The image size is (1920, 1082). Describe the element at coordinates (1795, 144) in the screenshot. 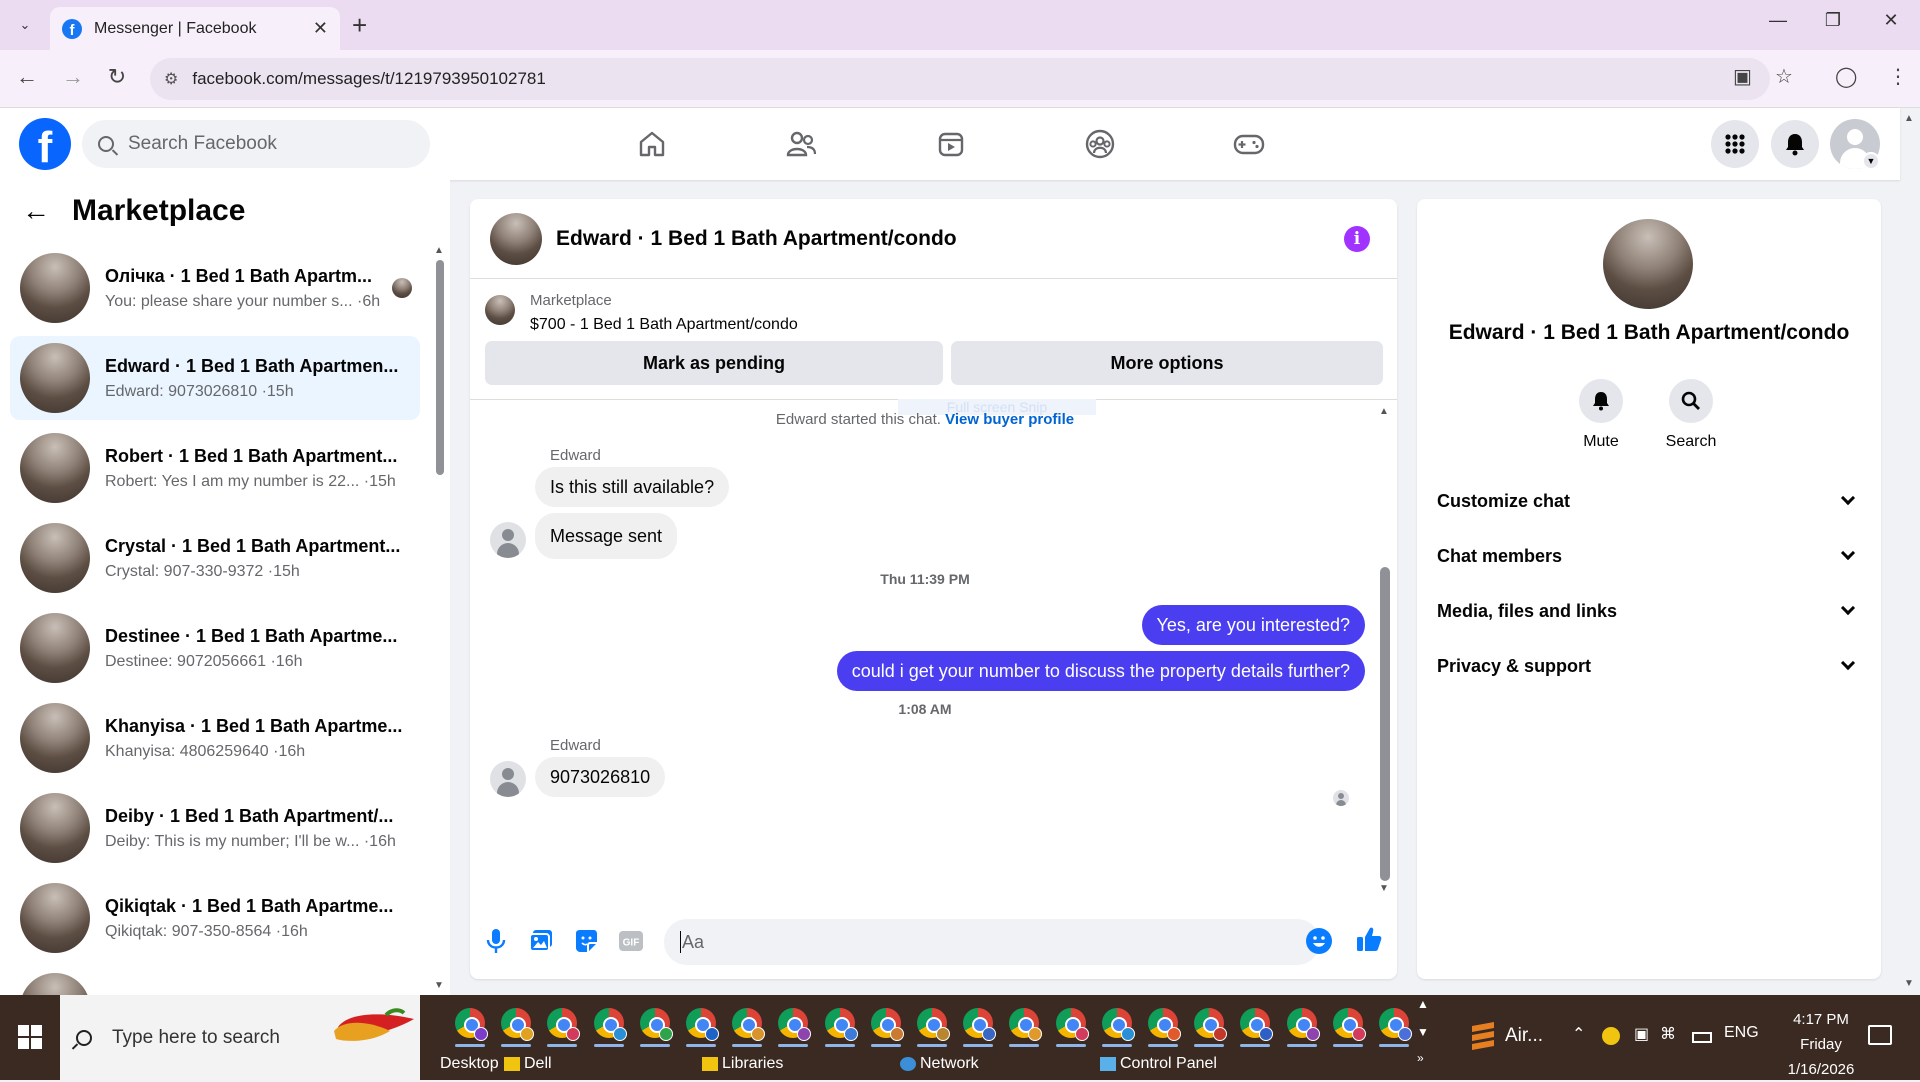

I see `notifications-bell-icon` at that location.